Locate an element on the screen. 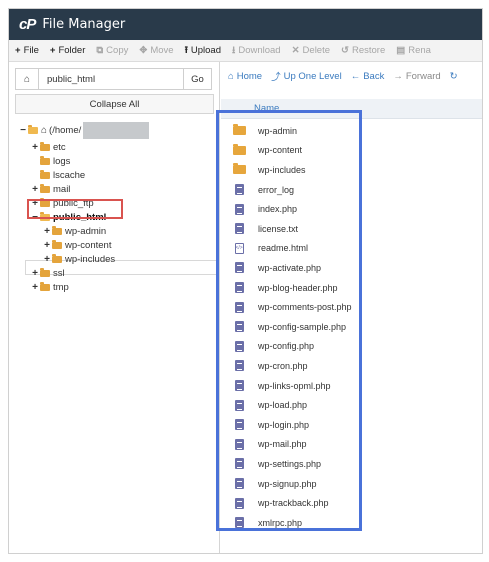  tree-item-wp-content: + wp-content is located at coordinates (77, 245).